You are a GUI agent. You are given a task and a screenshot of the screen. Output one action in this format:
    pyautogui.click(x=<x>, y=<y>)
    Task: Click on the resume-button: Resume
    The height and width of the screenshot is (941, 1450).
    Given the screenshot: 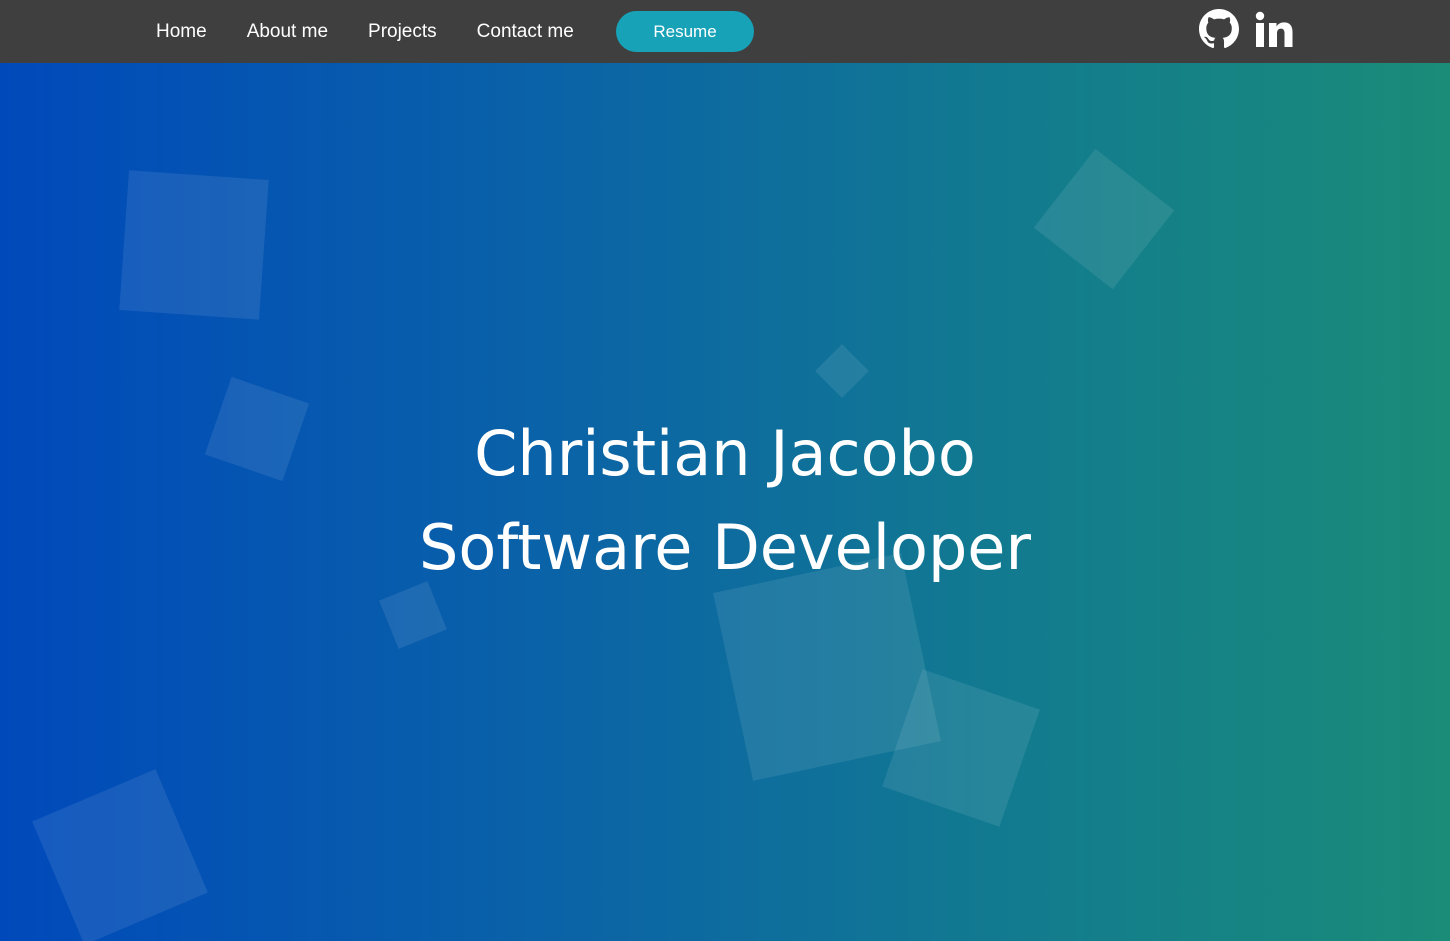 What is the action you would take?
    pyautogui.click(x=685, y=31)
    